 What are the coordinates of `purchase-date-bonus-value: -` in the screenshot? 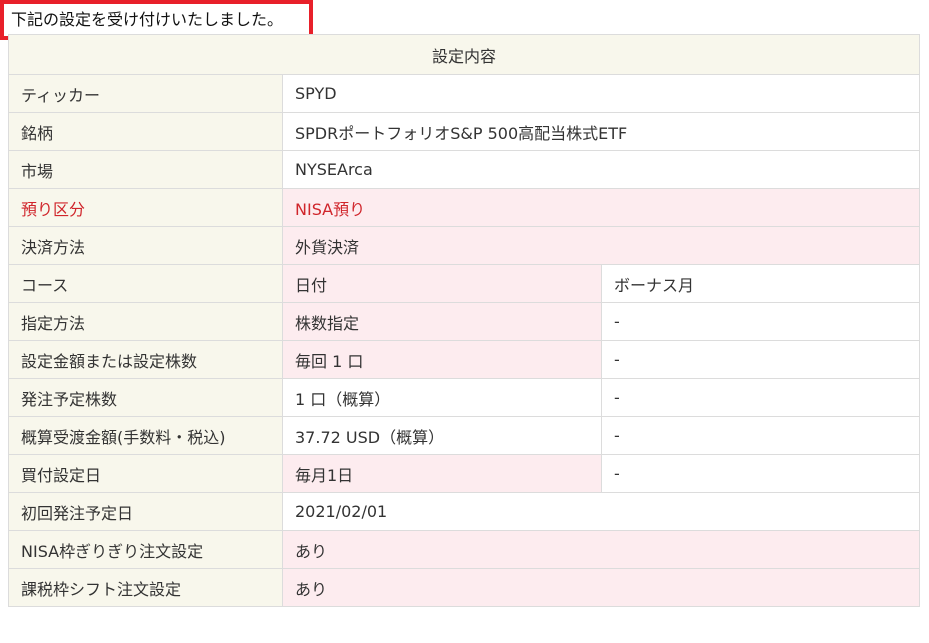 It's located at (760, 473).